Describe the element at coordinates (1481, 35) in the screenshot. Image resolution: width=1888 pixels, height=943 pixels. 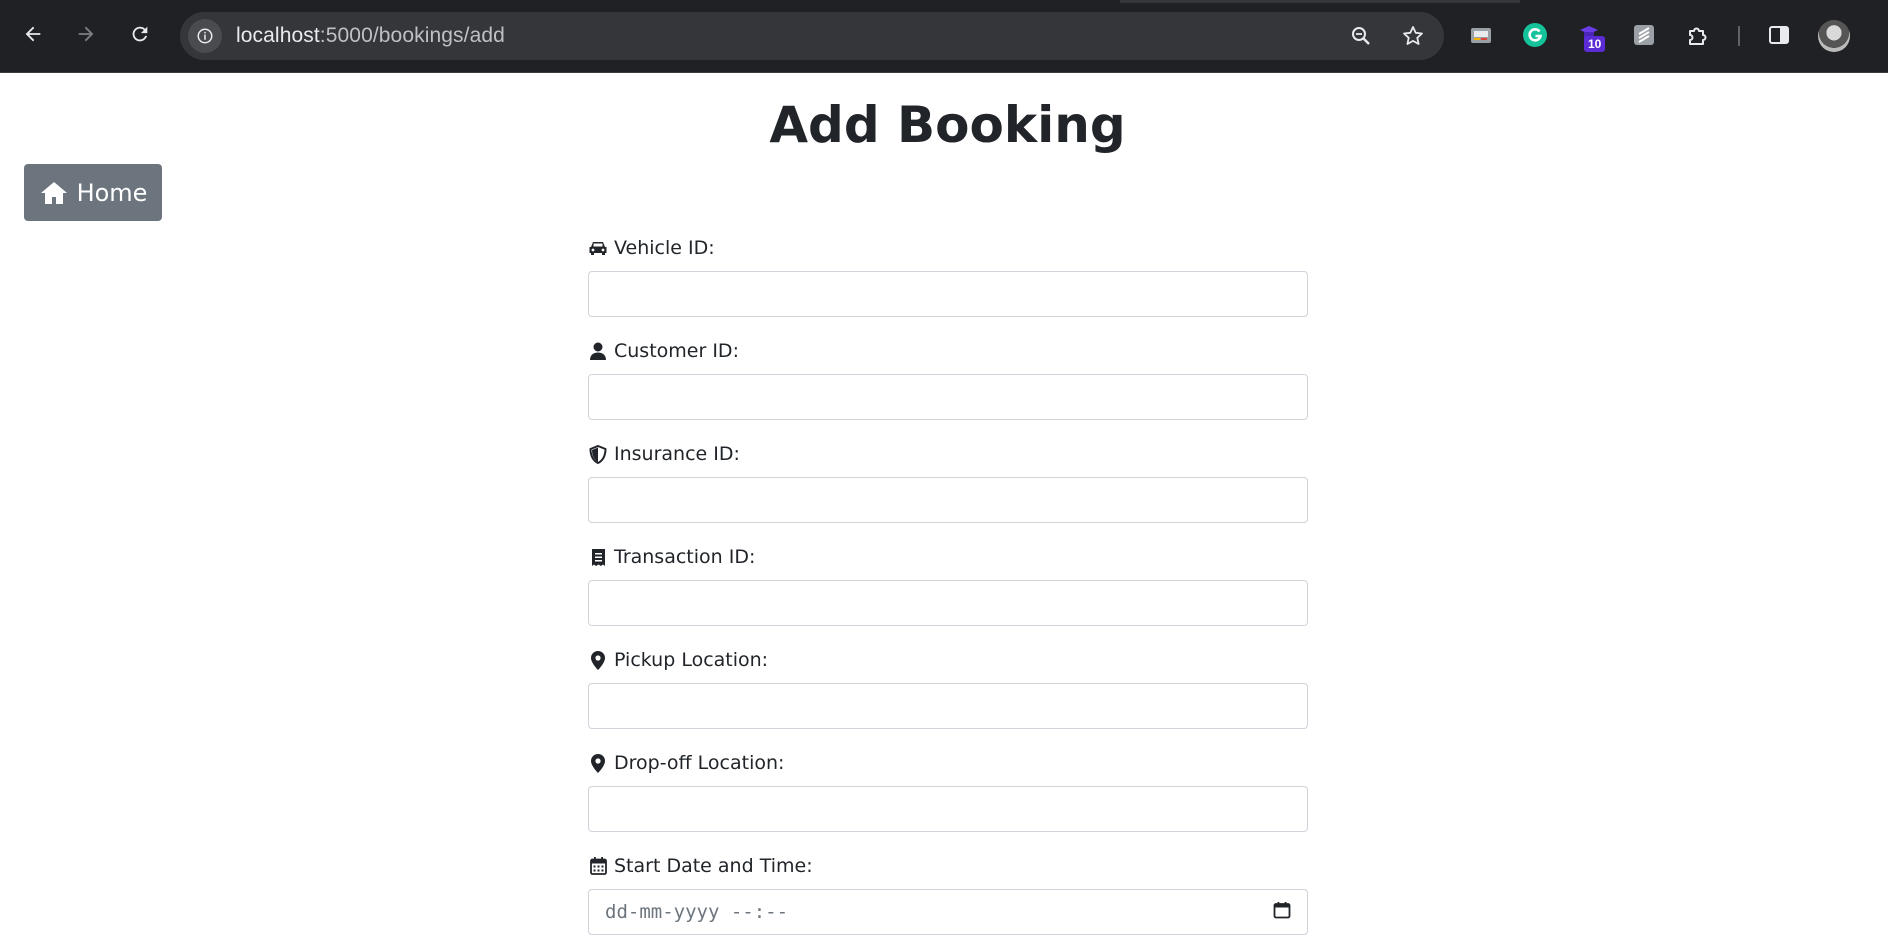
I see `extension-slides-icon` at that location.